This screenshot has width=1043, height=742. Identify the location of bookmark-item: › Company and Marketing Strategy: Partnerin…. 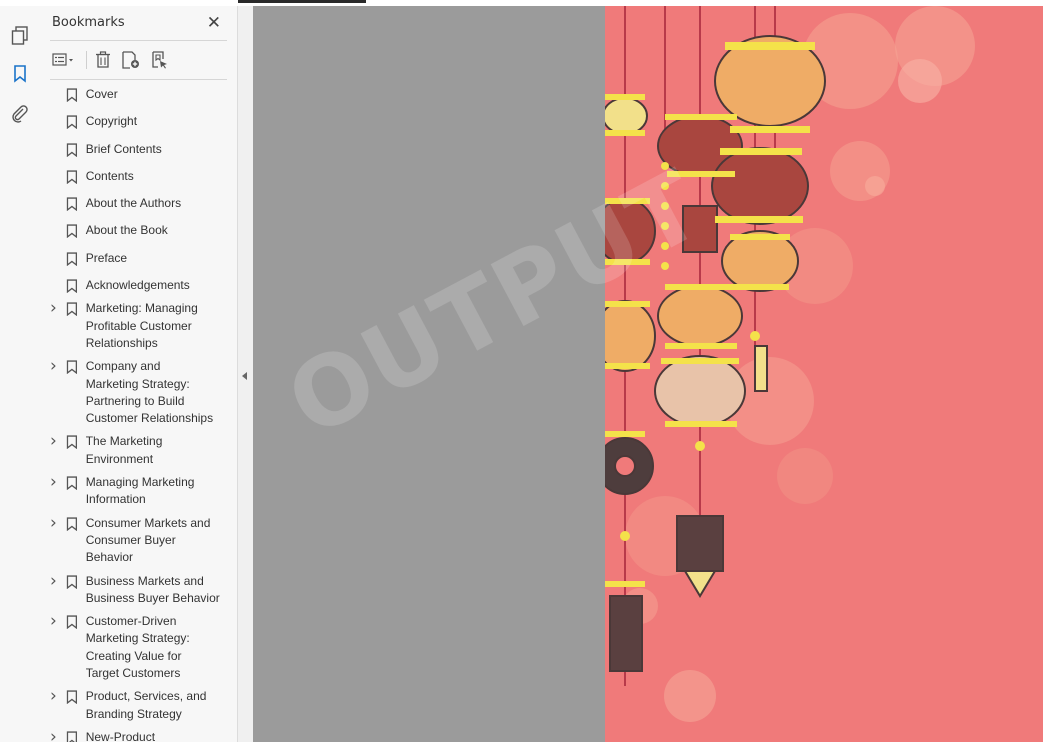
(130, 392).